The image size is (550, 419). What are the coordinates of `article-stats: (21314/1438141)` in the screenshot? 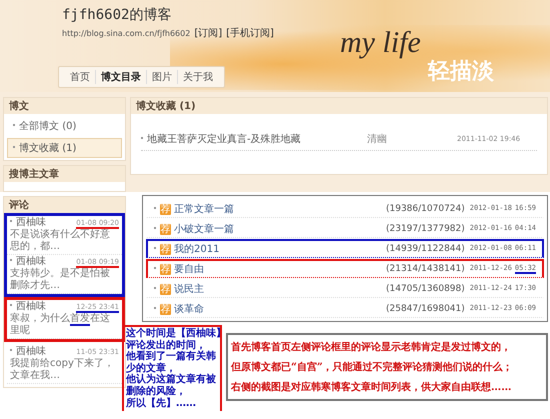 It's located at (425, 269).